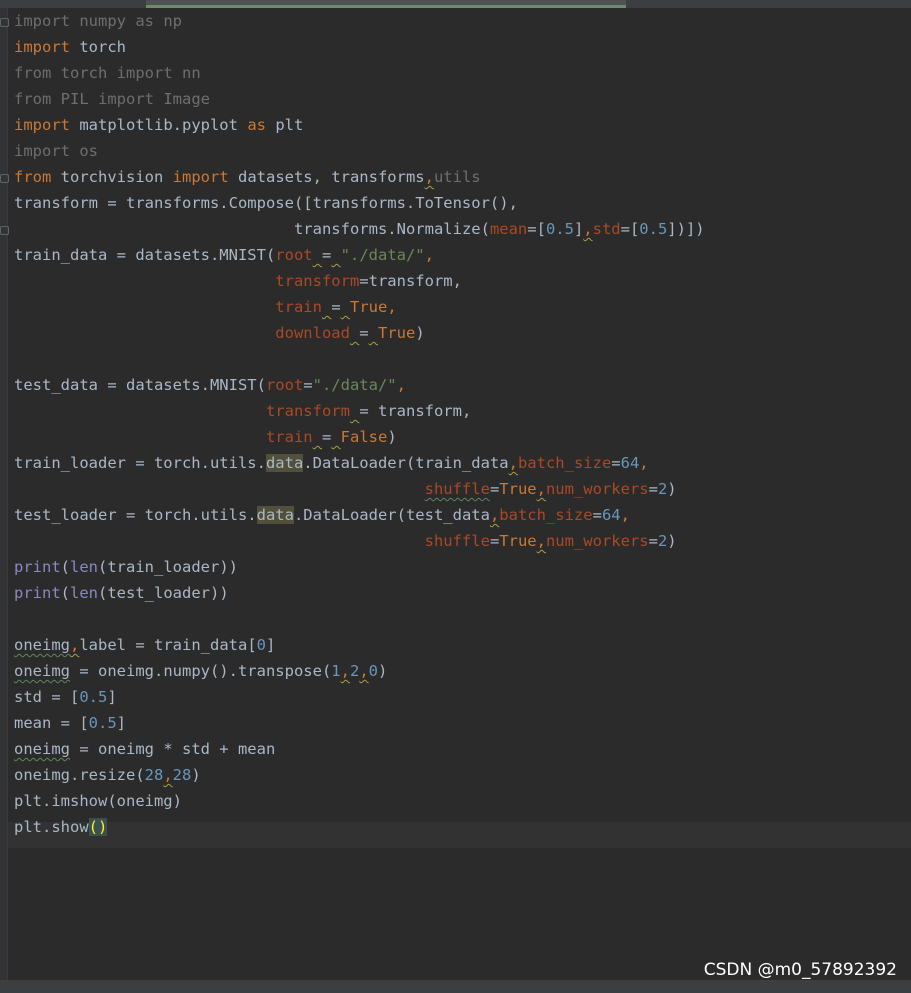  Describe the element at coordinates (550, 489) in the screenshot. I see `code-line-19: shuffle=True,num_workers=2)` at that location.